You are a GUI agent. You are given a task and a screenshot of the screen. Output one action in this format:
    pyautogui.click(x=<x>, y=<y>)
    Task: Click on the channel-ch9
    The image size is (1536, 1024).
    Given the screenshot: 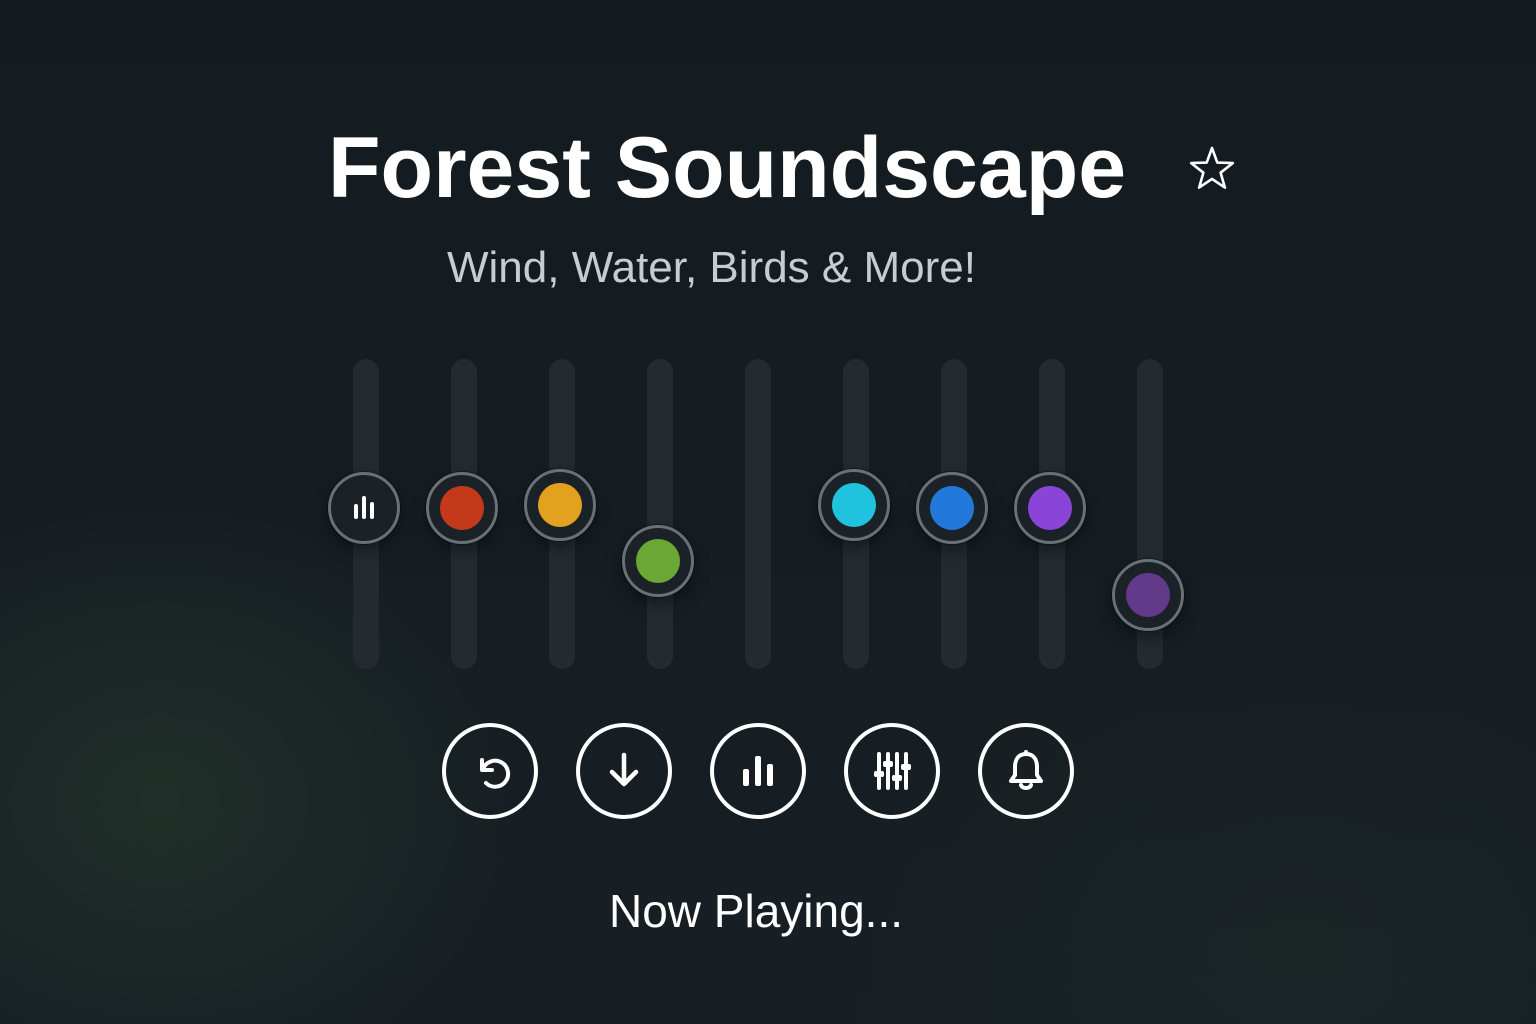 What is the action you would take?
    pyautogui.click(x=1150, y=511)
    